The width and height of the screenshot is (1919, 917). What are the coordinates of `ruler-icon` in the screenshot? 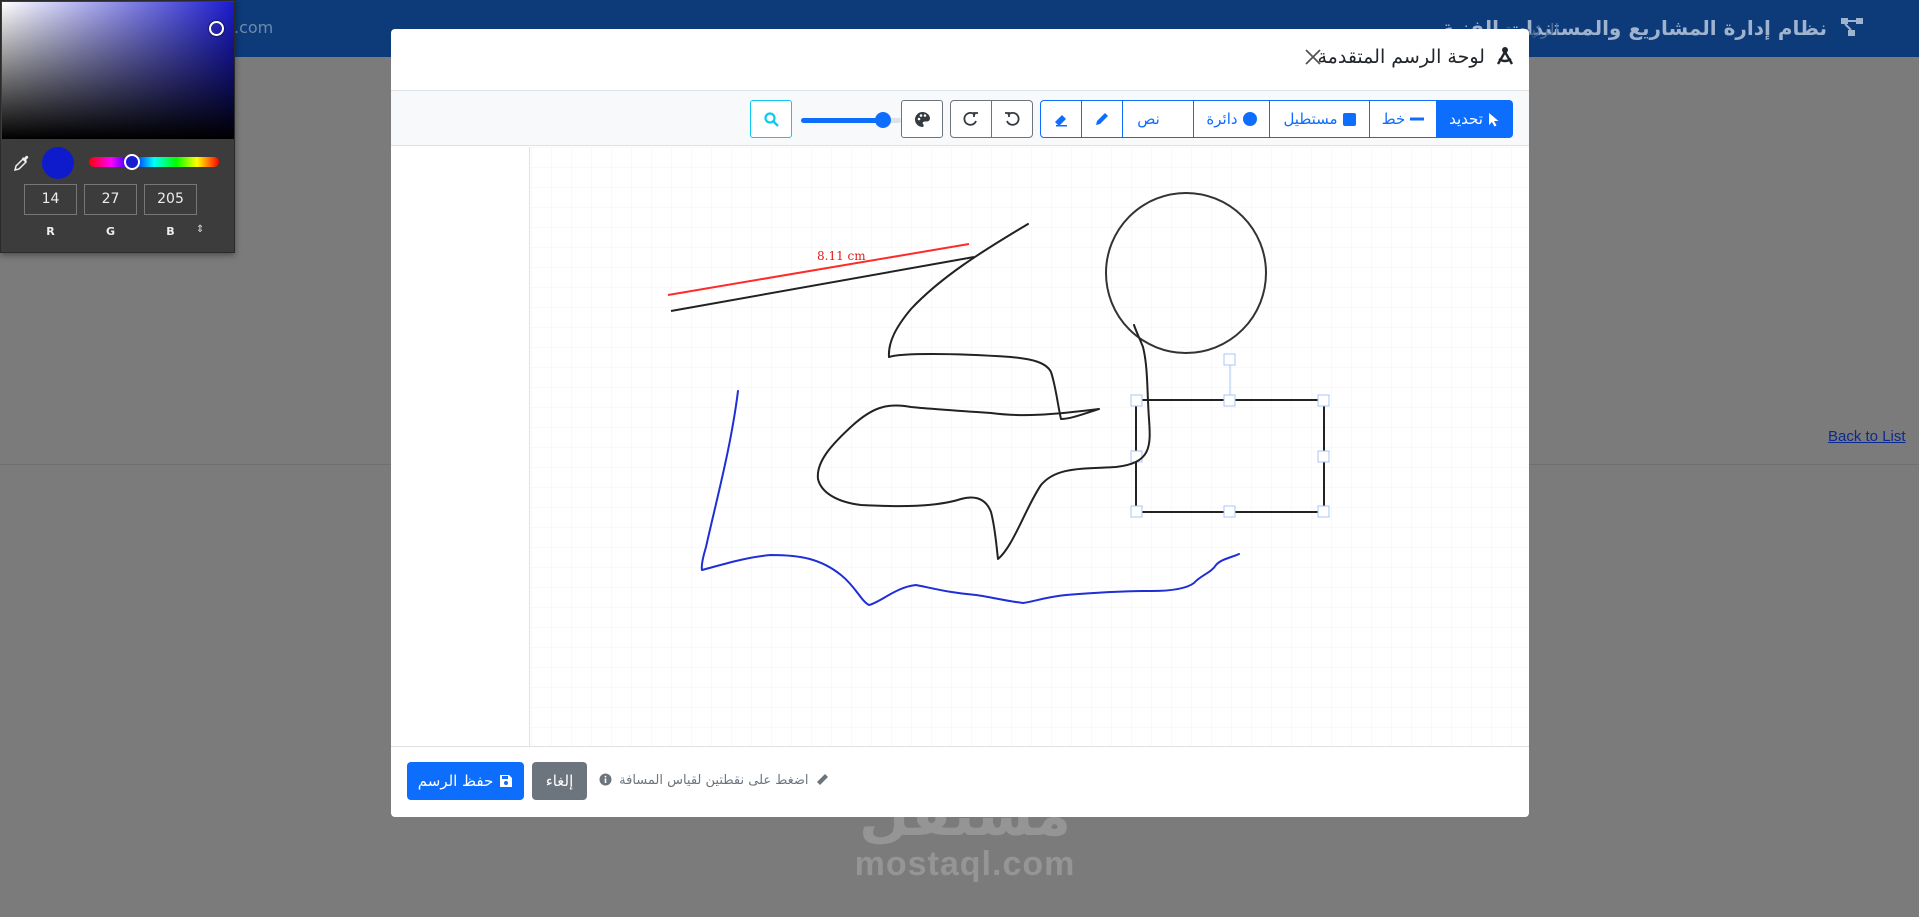 It's located at (822, 779).